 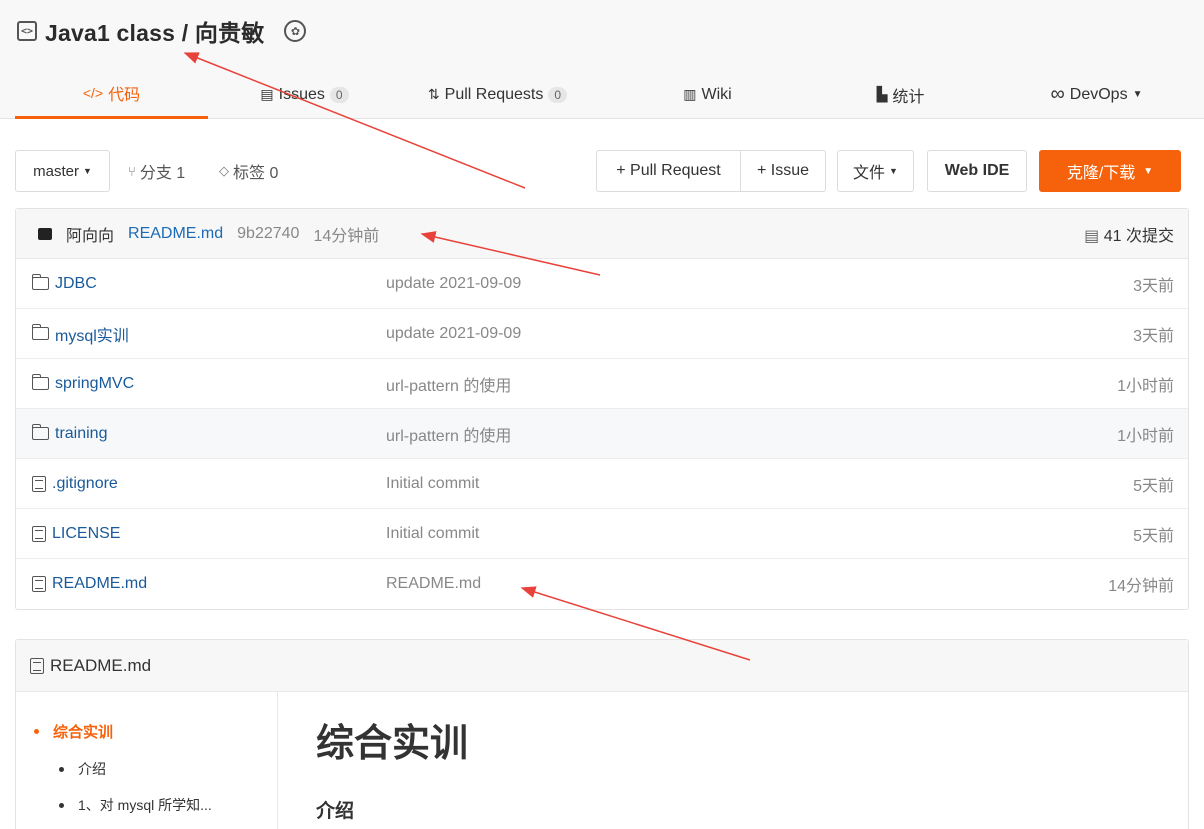 What do you see at coordinates (602, 384) in the screenshot?
I see `table-row: springMVC url-pattern 的使用 1小时前` at bounding box center [602, 384].